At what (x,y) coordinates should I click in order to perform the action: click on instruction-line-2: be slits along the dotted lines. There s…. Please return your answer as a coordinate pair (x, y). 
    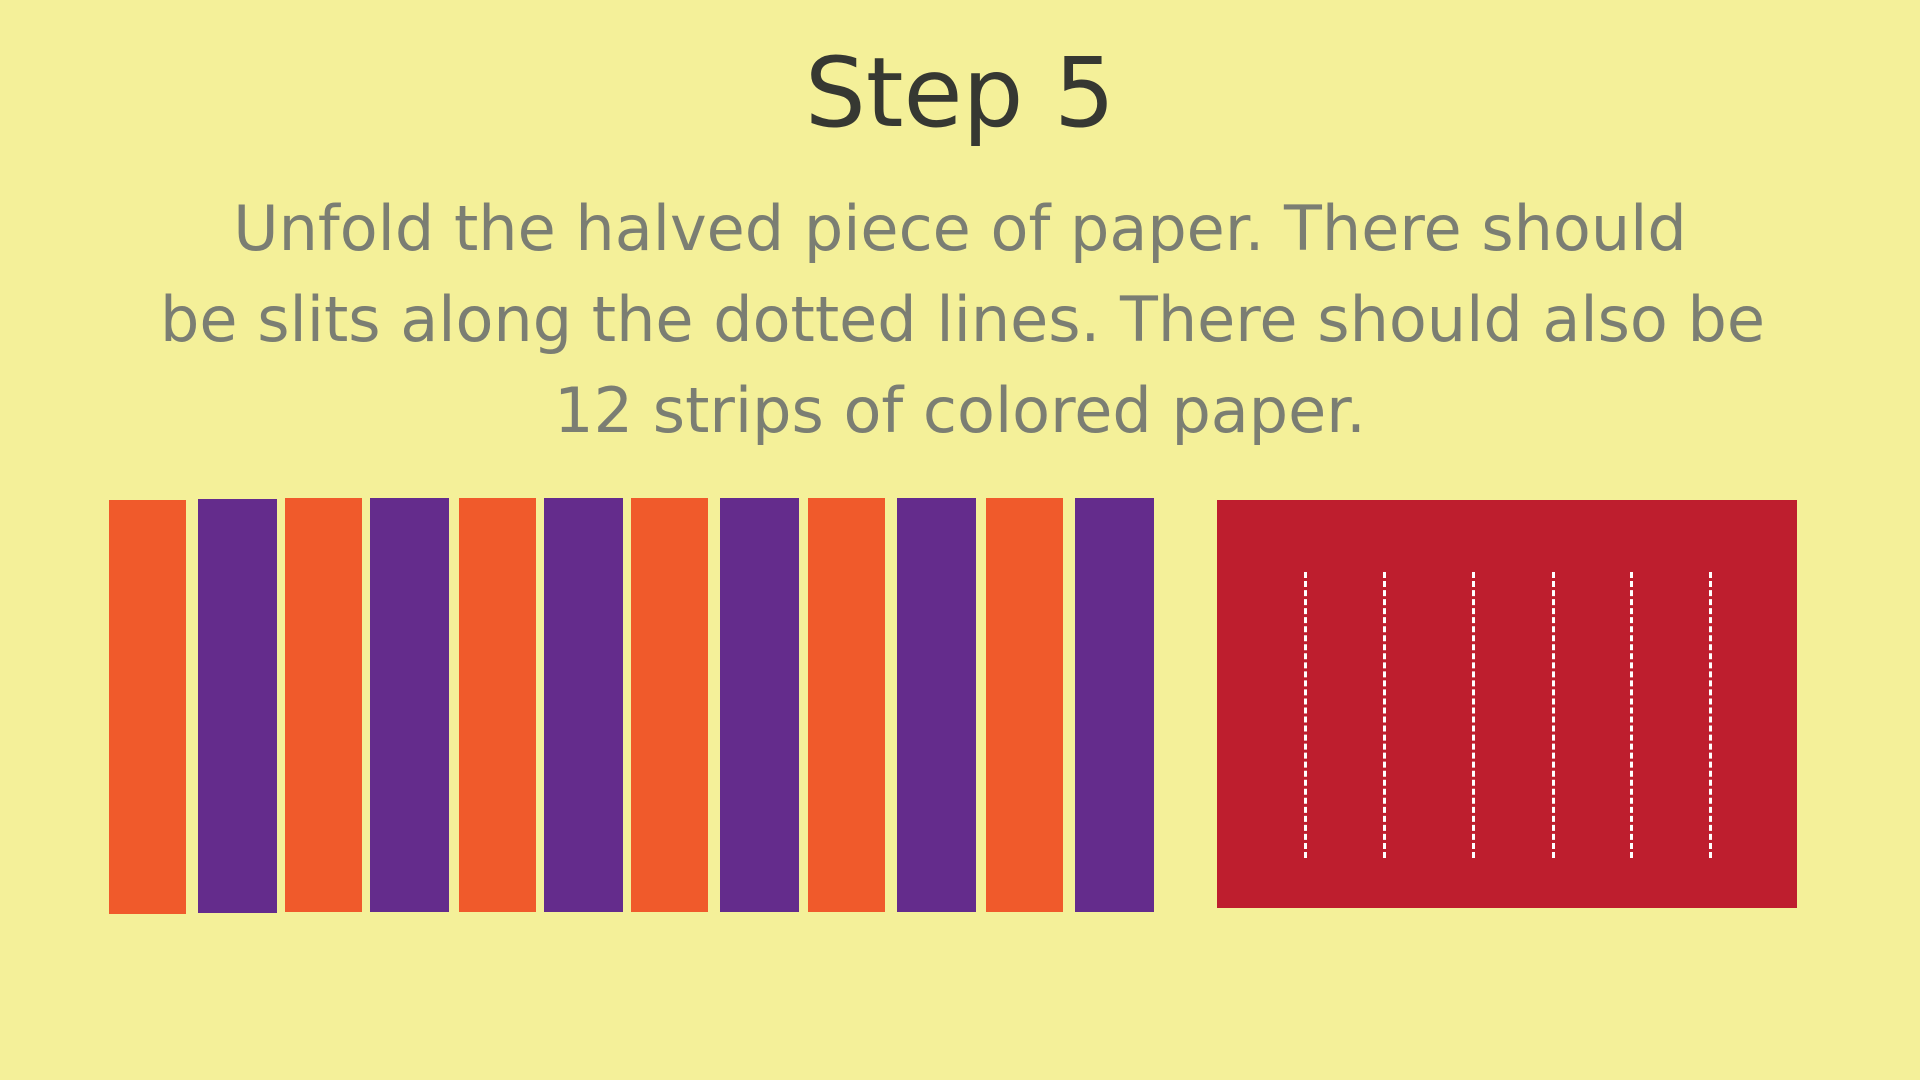
    Looking at the image, I should click on (963, 319).